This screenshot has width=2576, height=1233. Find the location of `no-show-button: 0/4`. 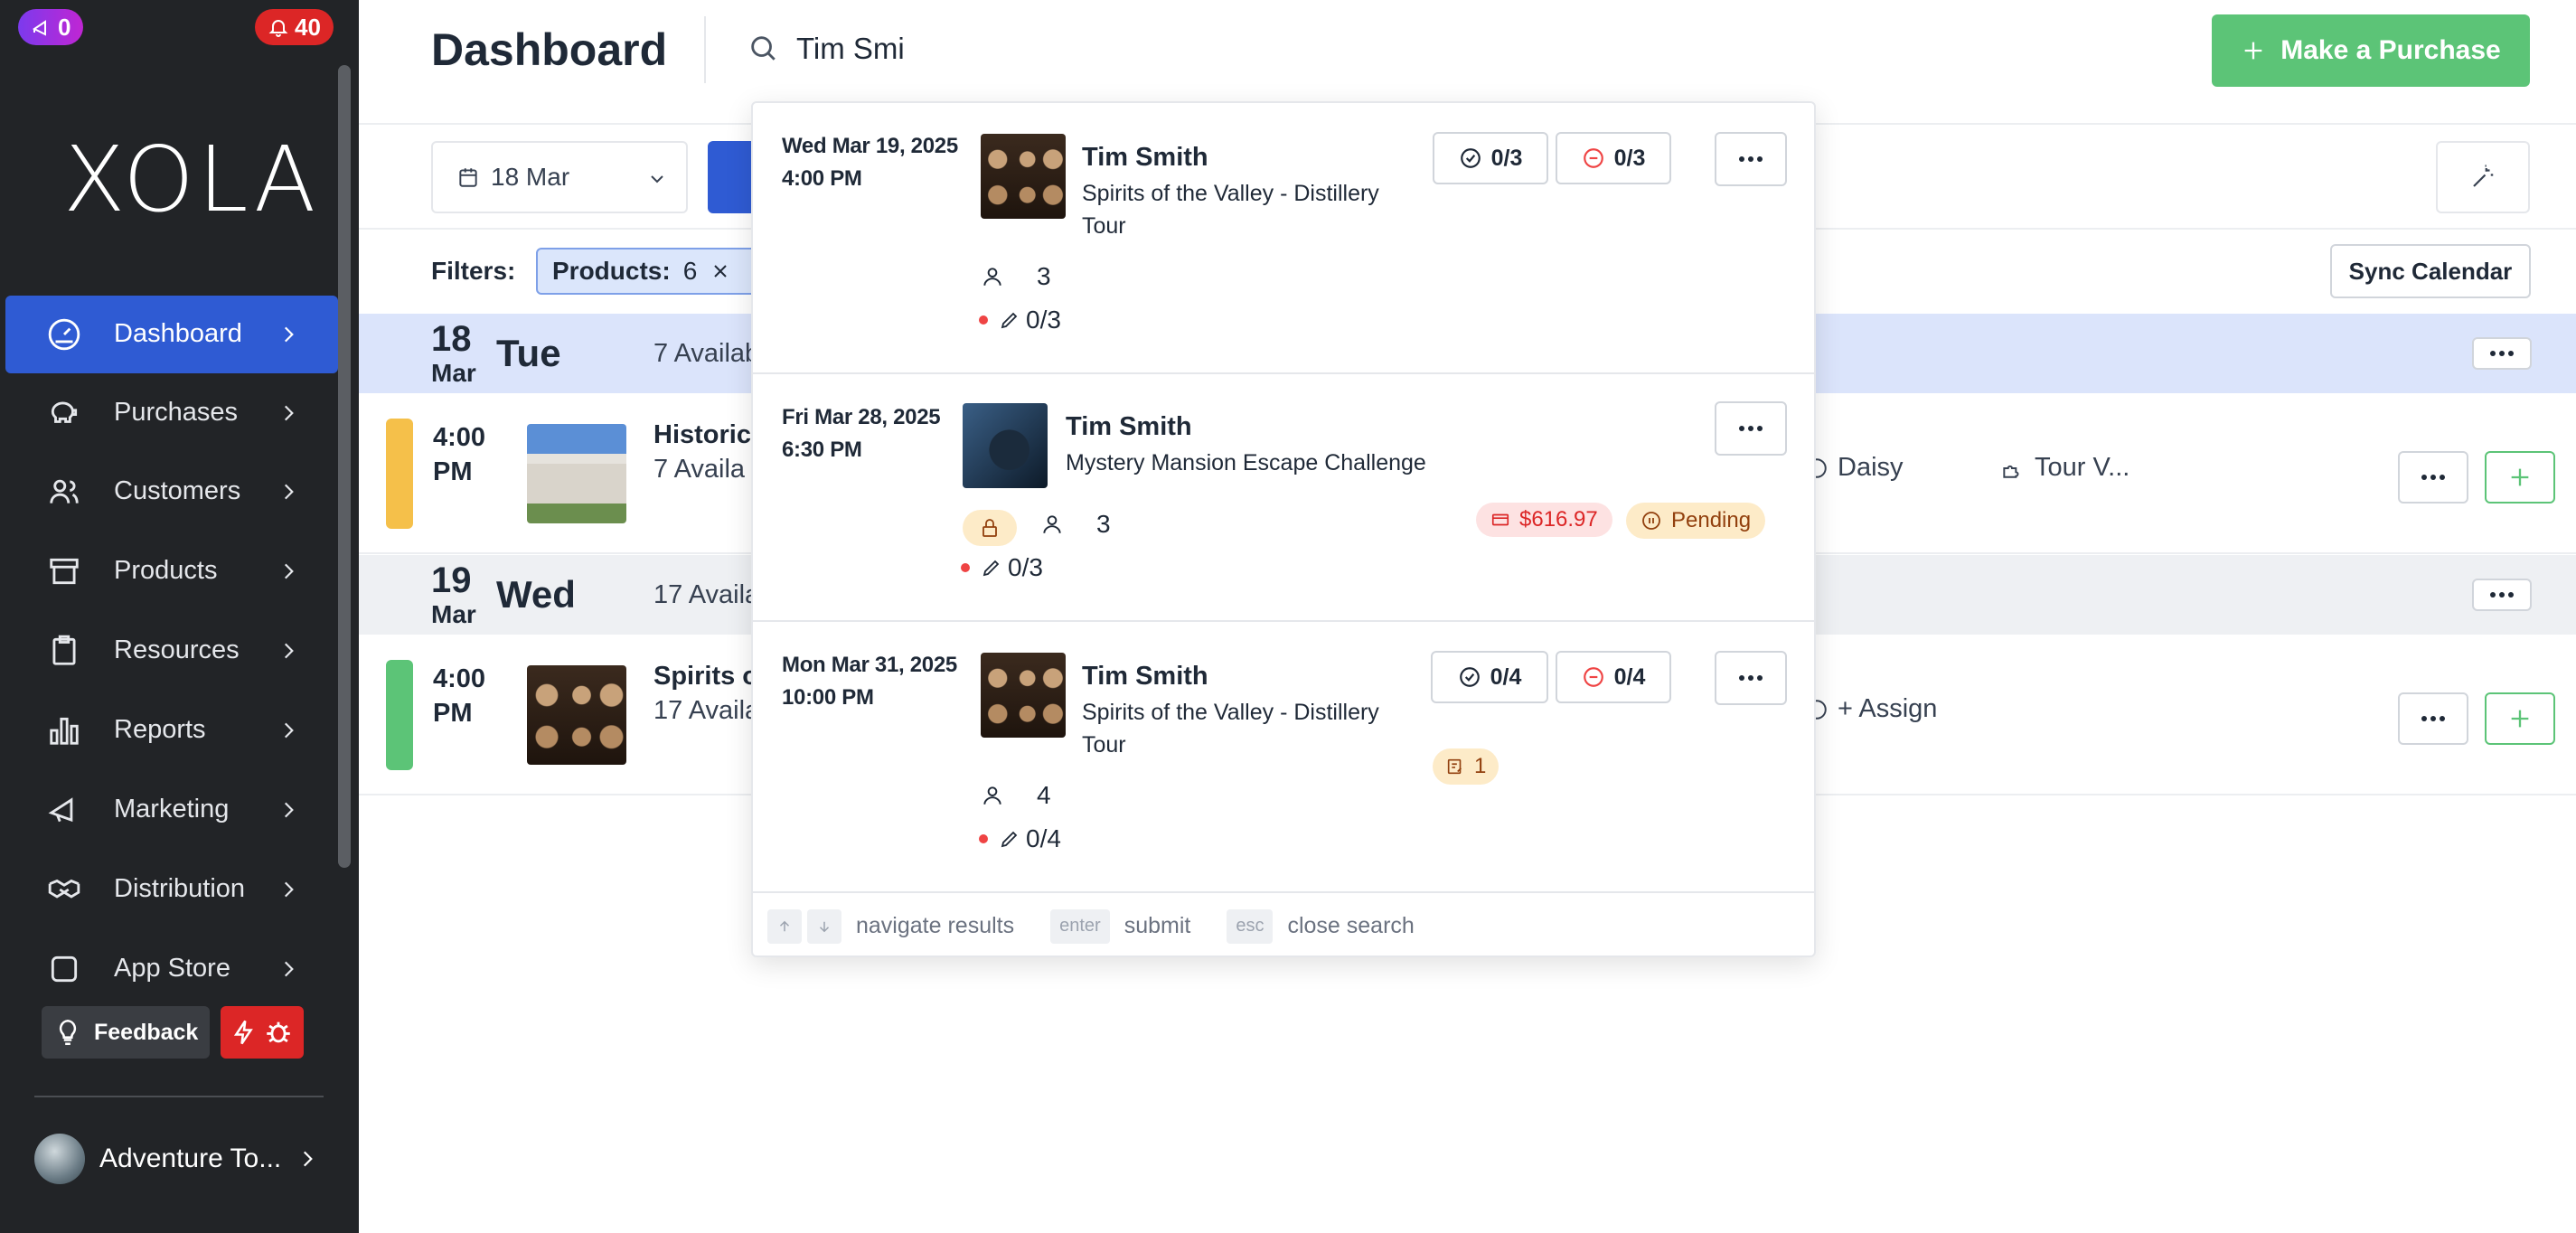

no-show-button: 0/4 is located at coordinates (1613, 677).